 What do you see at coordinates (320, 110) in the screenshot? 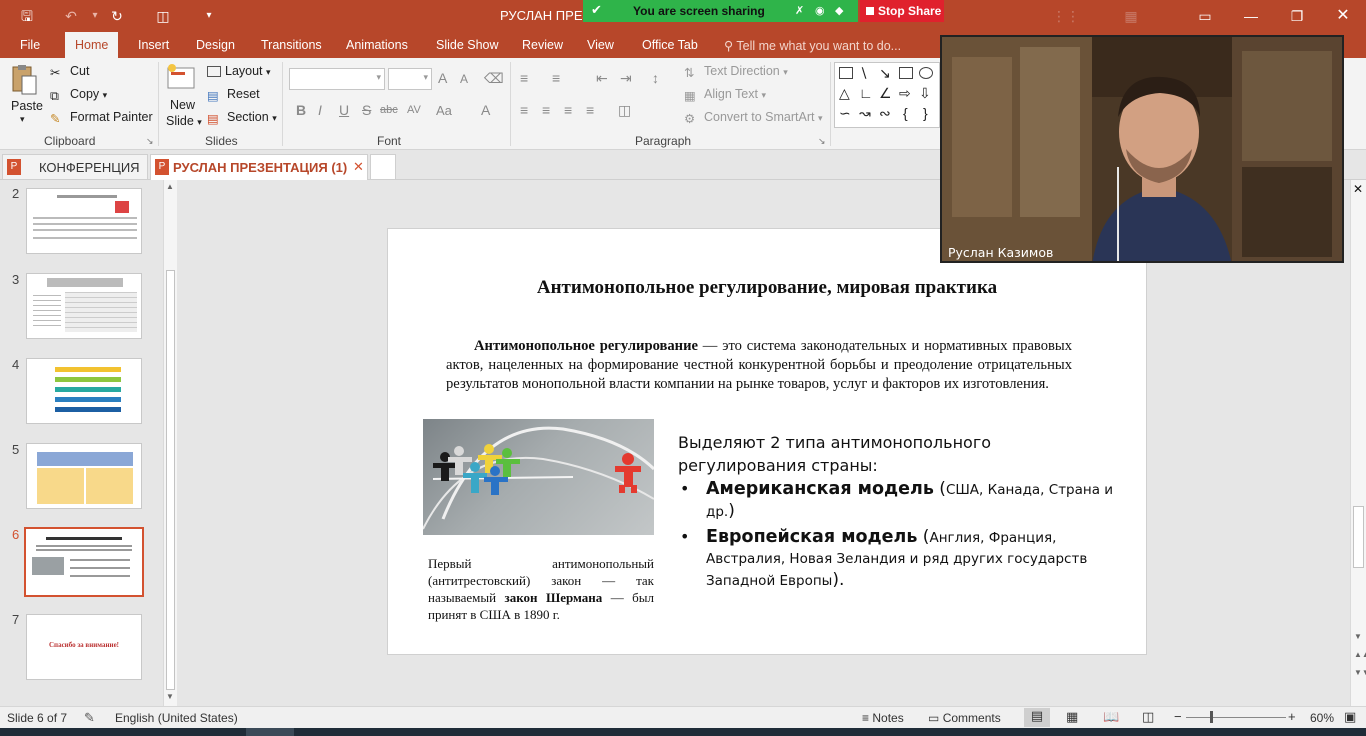
I see `italic-button: I` at bounding box center [320, 110].